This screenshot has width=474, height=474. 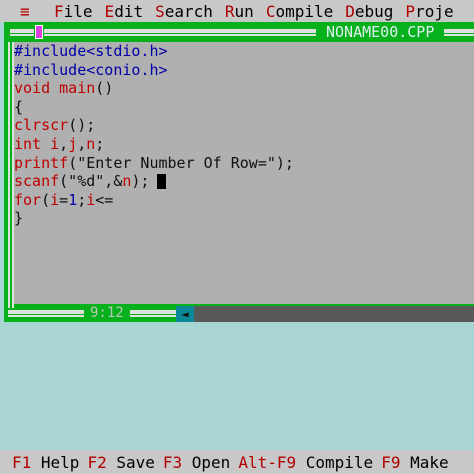 I want to click on code-line: #include<stdio.h>, so click(x=244, y=51).